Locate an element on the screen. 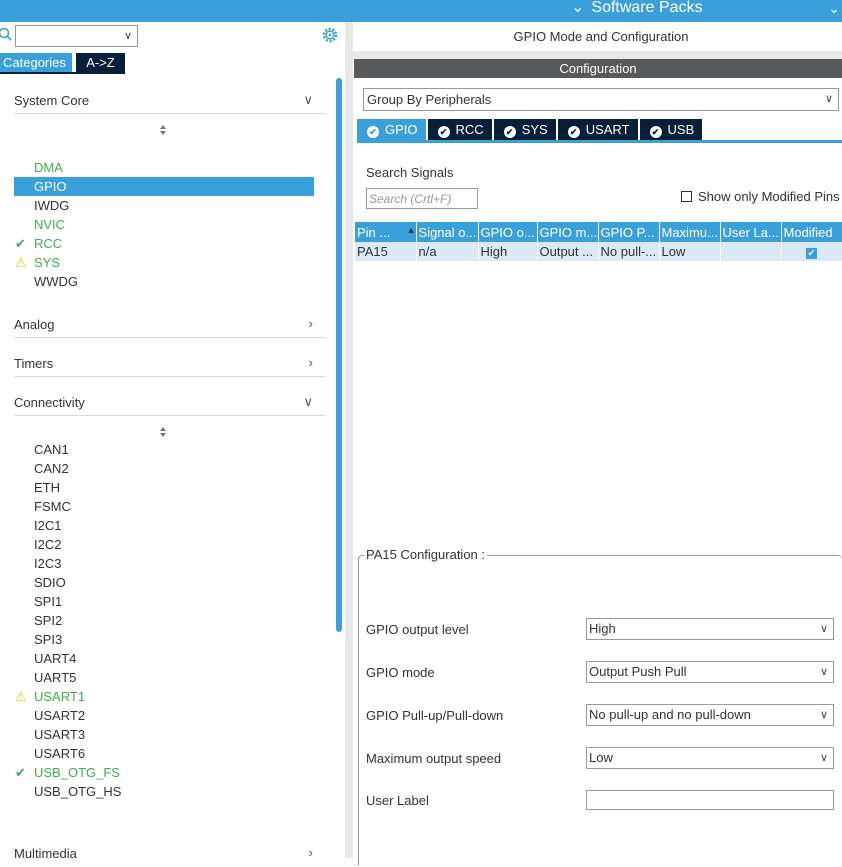 This screenshot has width=842, height=867. list-item-label: IWDG is located at coordinates (52, 205).